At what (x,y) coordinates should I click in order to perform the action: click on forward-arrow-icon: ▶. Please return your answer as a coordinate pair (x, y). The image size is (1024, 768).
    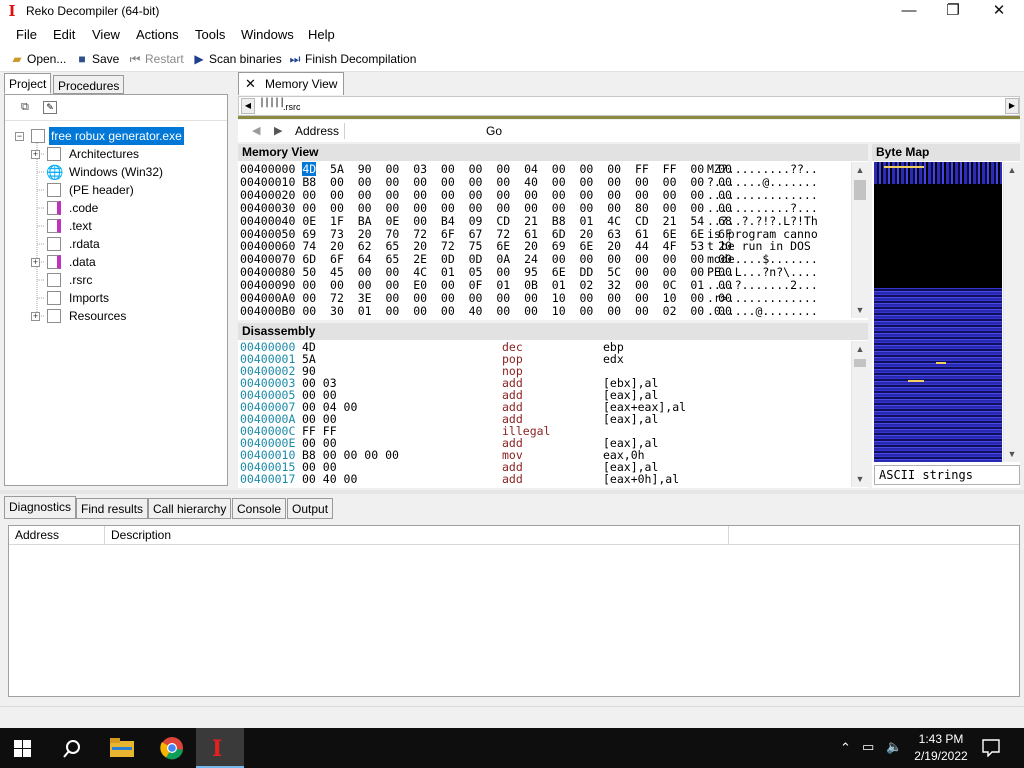
    Looking at the image, I should click on (278, 130).